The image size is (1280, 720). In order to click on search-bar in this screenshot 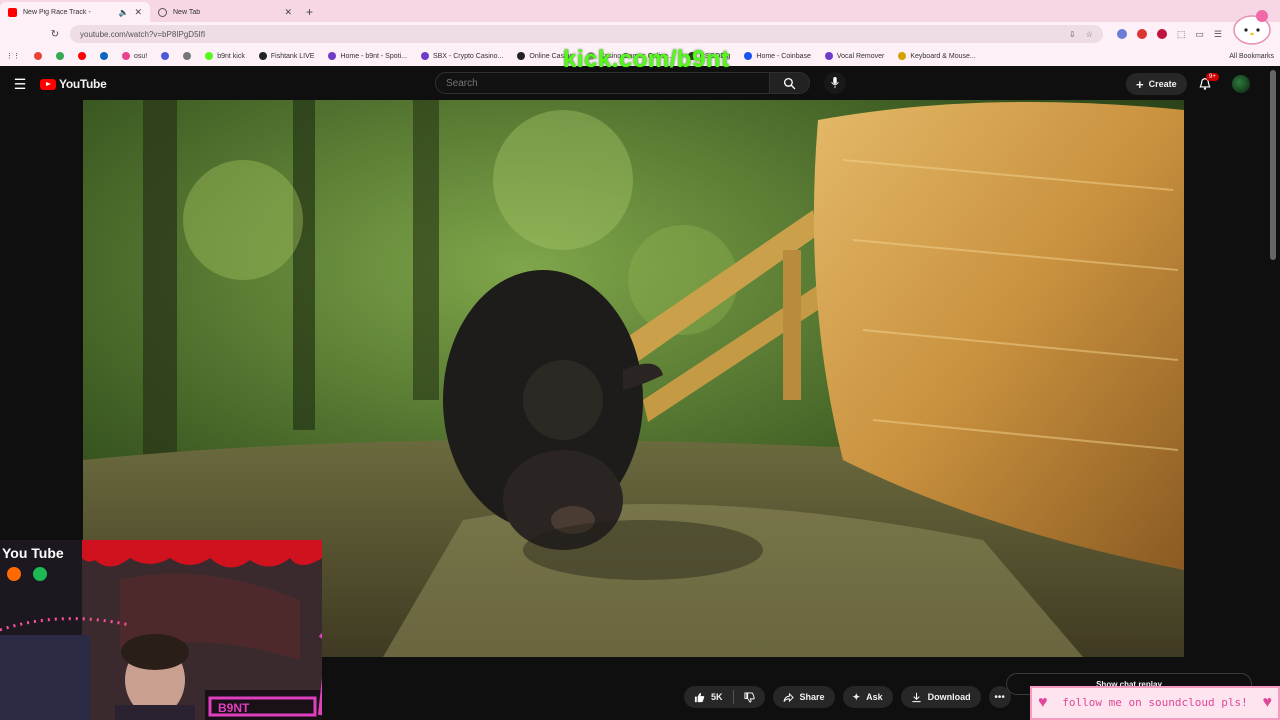, I will do `click(640, 83)`.